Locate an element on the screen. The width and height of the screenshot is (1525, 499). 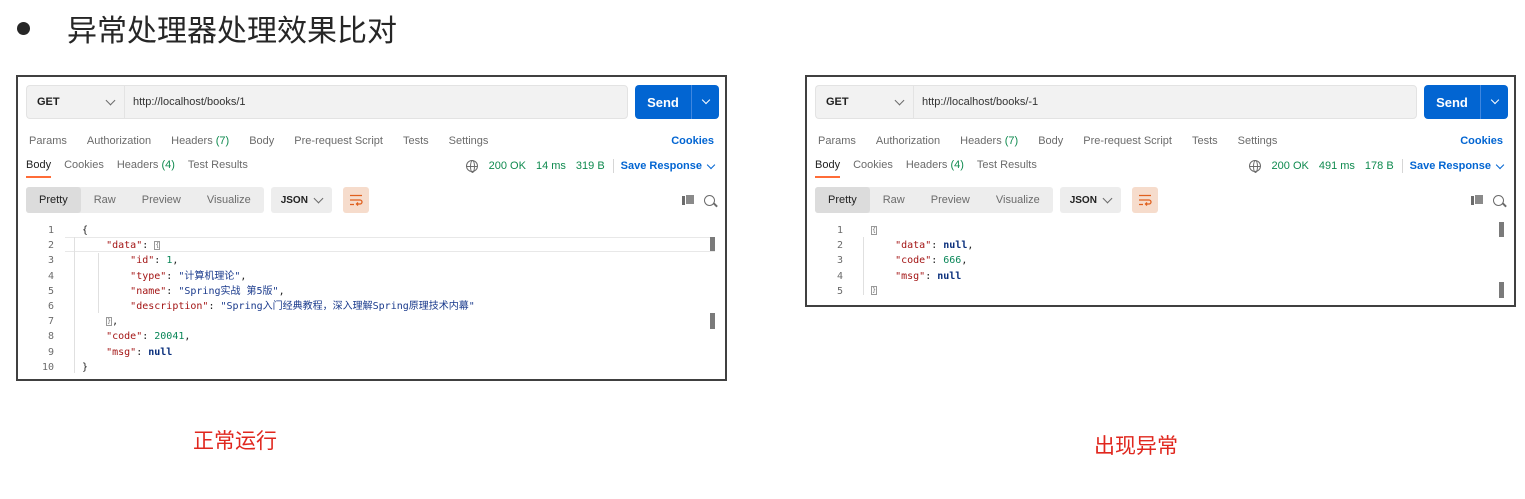
response-time: 491 ms is located at coordinates (1337, 166).